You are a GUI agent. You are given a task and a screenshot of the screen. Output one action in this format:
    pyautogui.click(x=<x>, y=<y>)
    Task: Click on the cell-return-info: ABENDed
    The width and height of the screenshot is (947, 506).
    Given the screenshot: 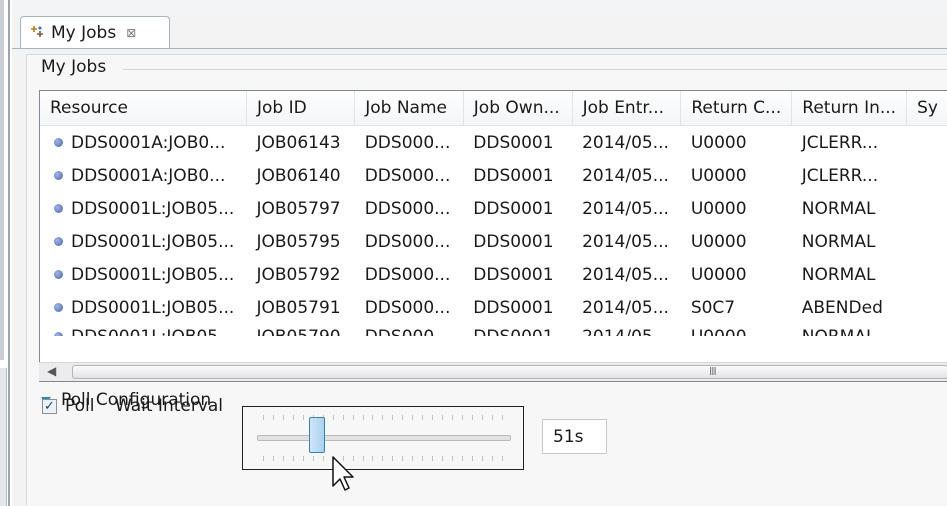 What is the action you would take?
    pyautogui.click(x=842, y=307)
    